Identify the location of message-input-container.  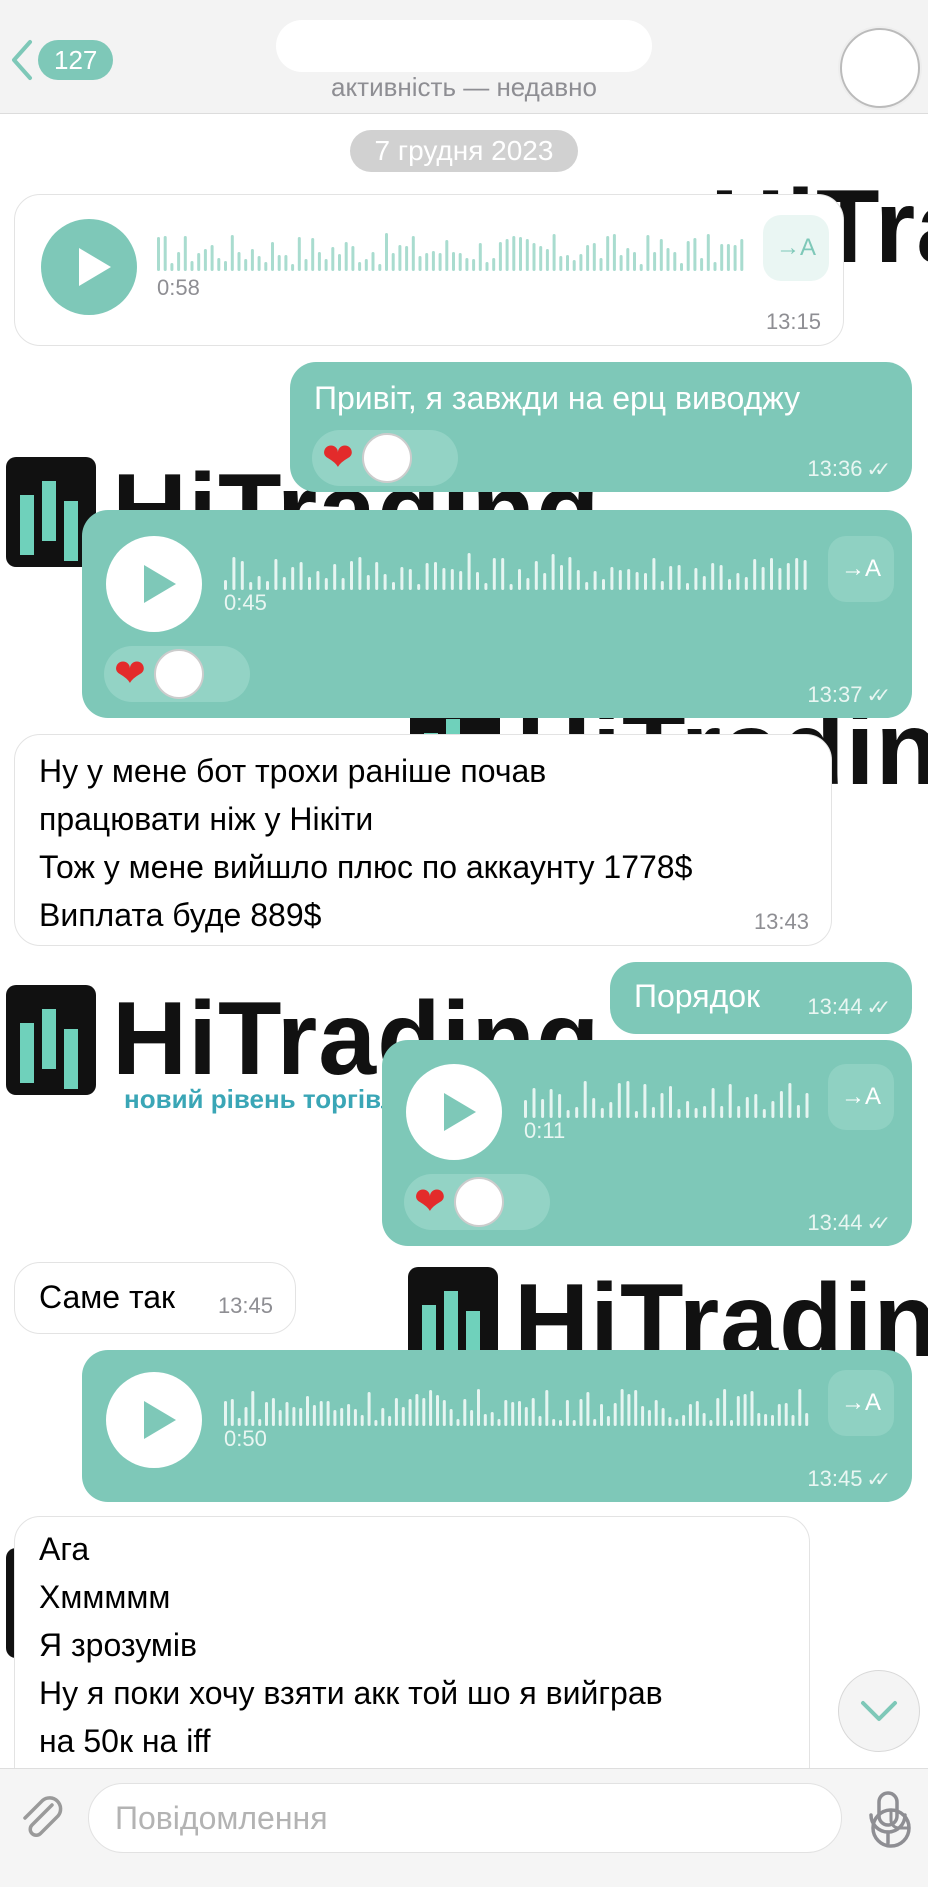
(499, 1818).